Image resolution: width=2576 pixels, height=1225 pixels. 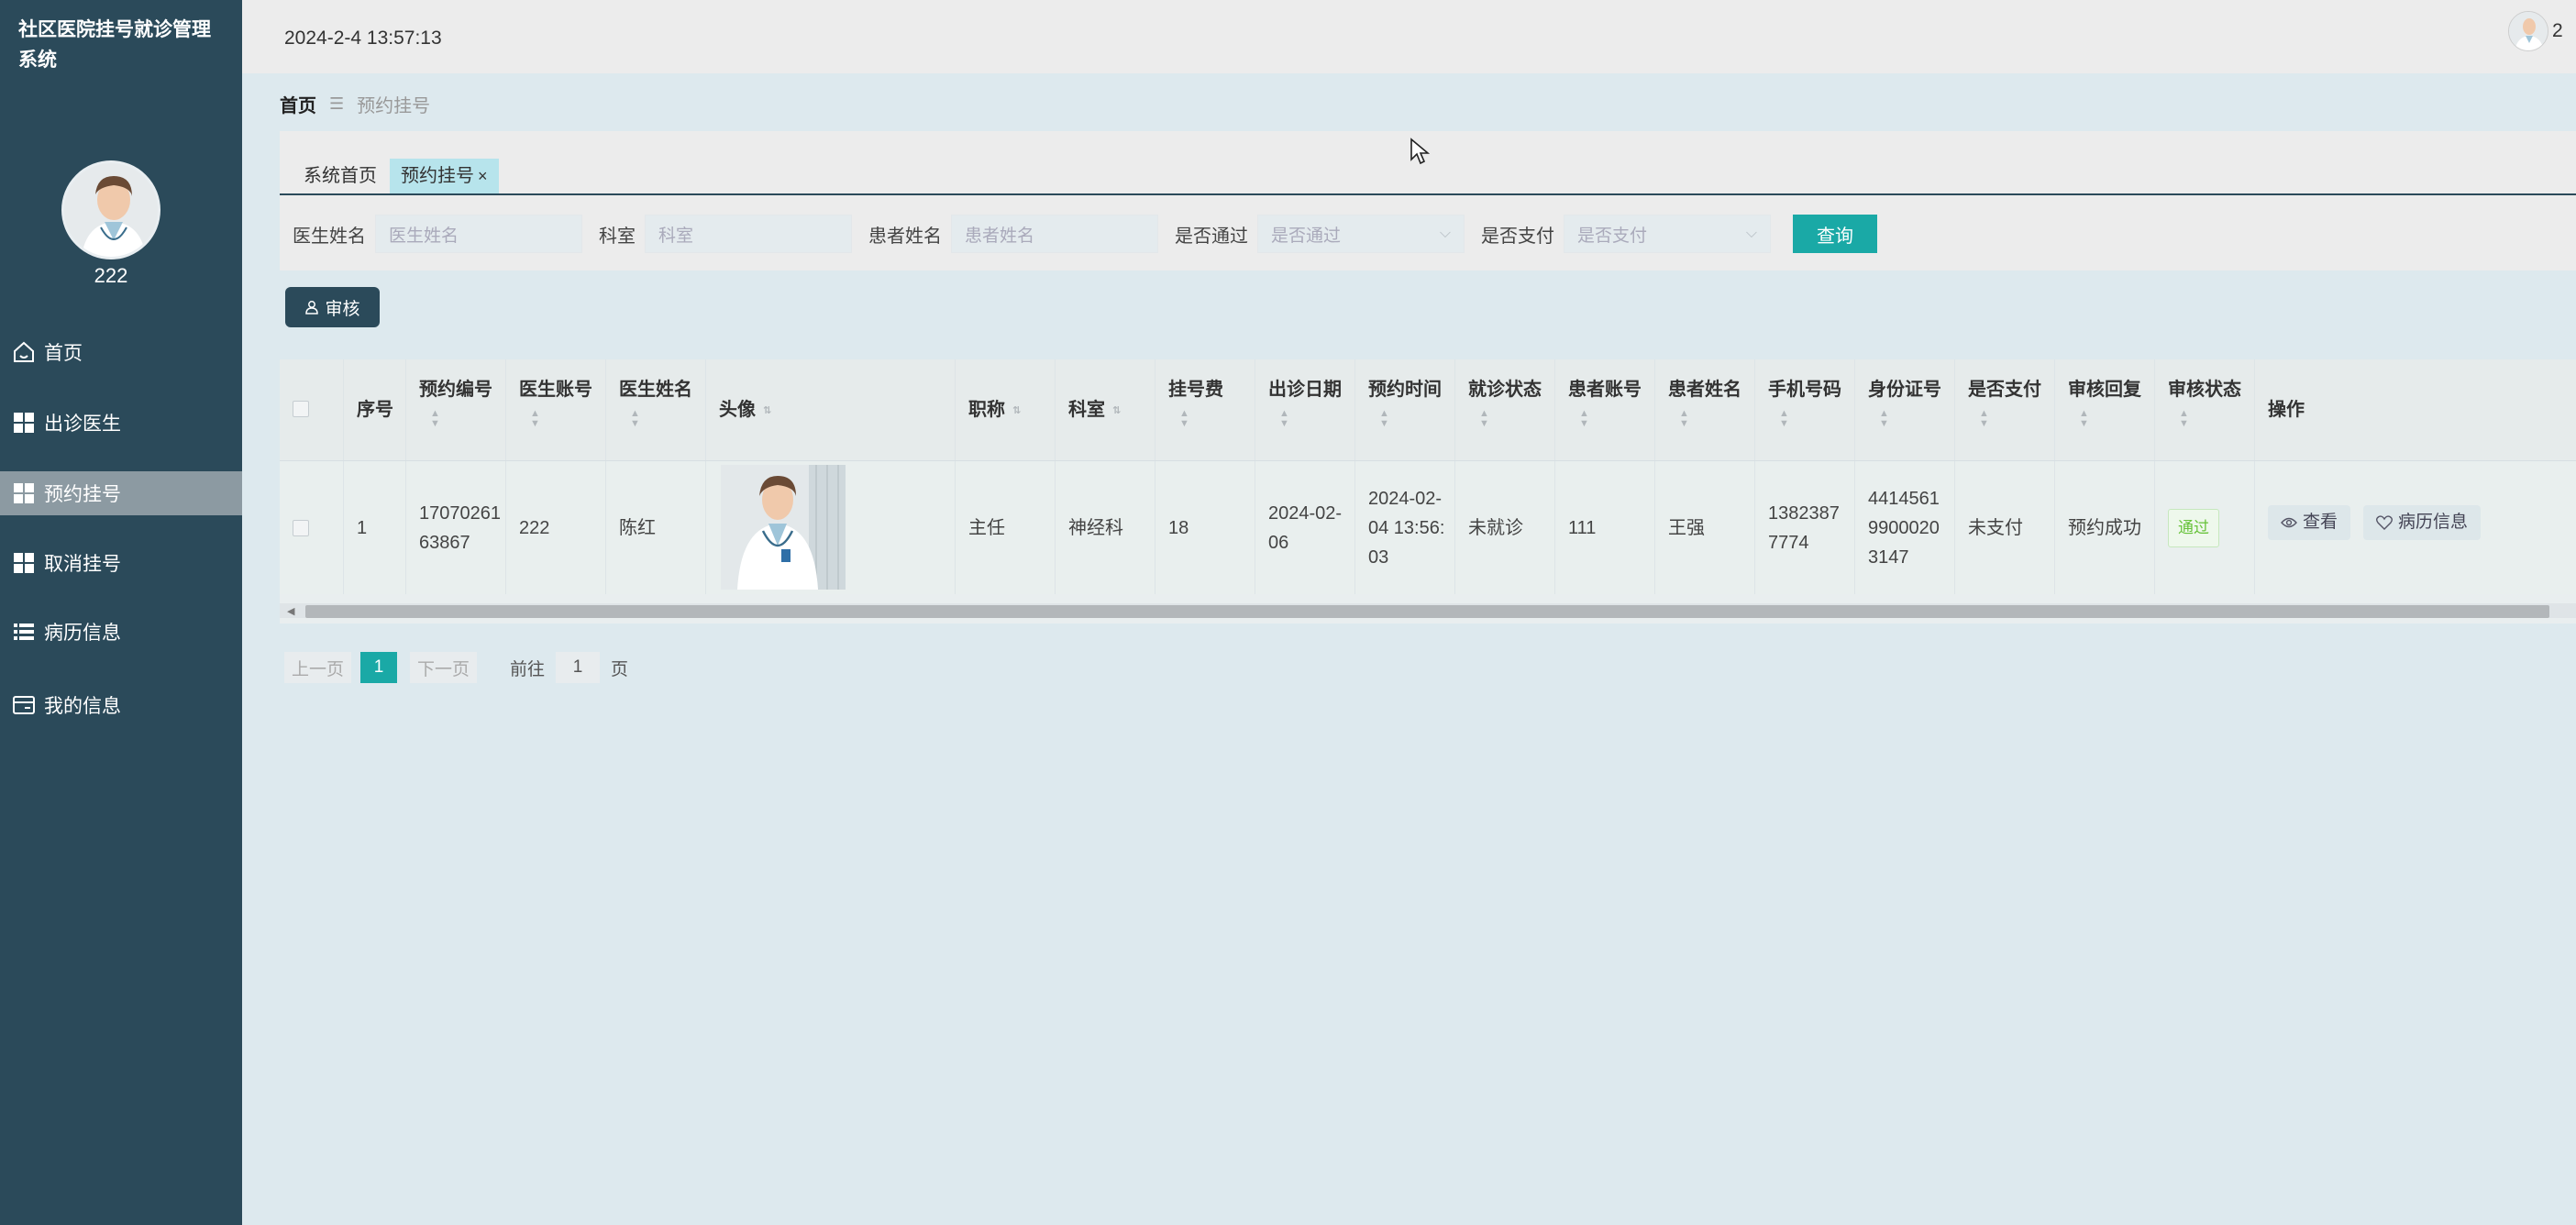 I want to click on tab-system-home: 系统首页, so click(x=340, y=176).